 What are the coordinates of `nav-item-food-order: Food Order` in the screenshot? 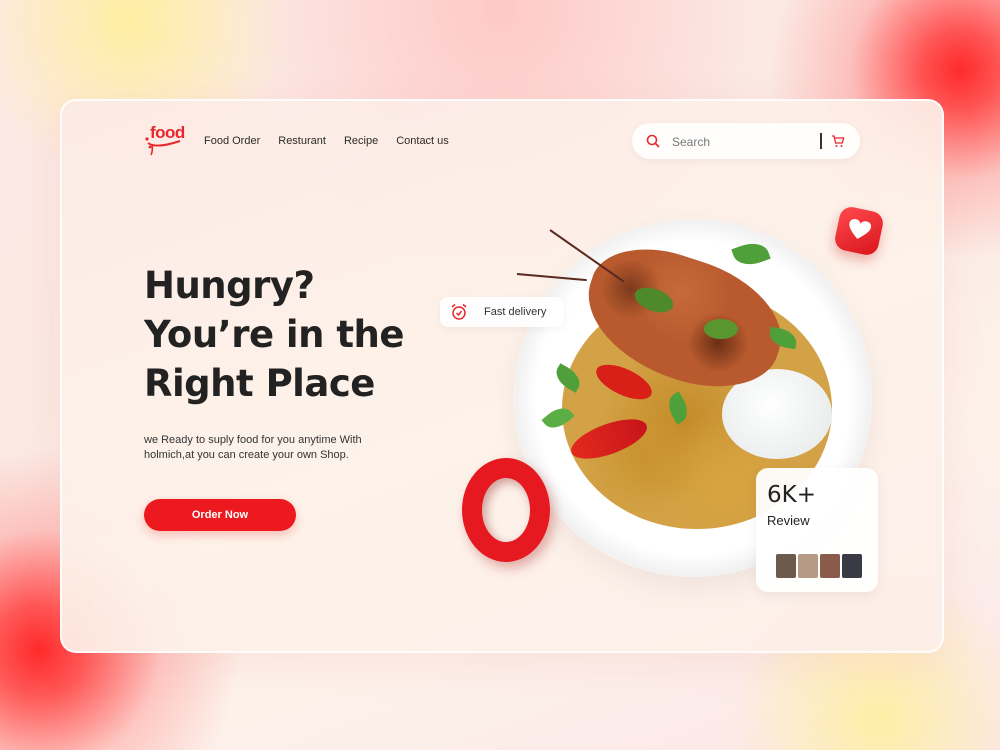 It's located at (232, 141).